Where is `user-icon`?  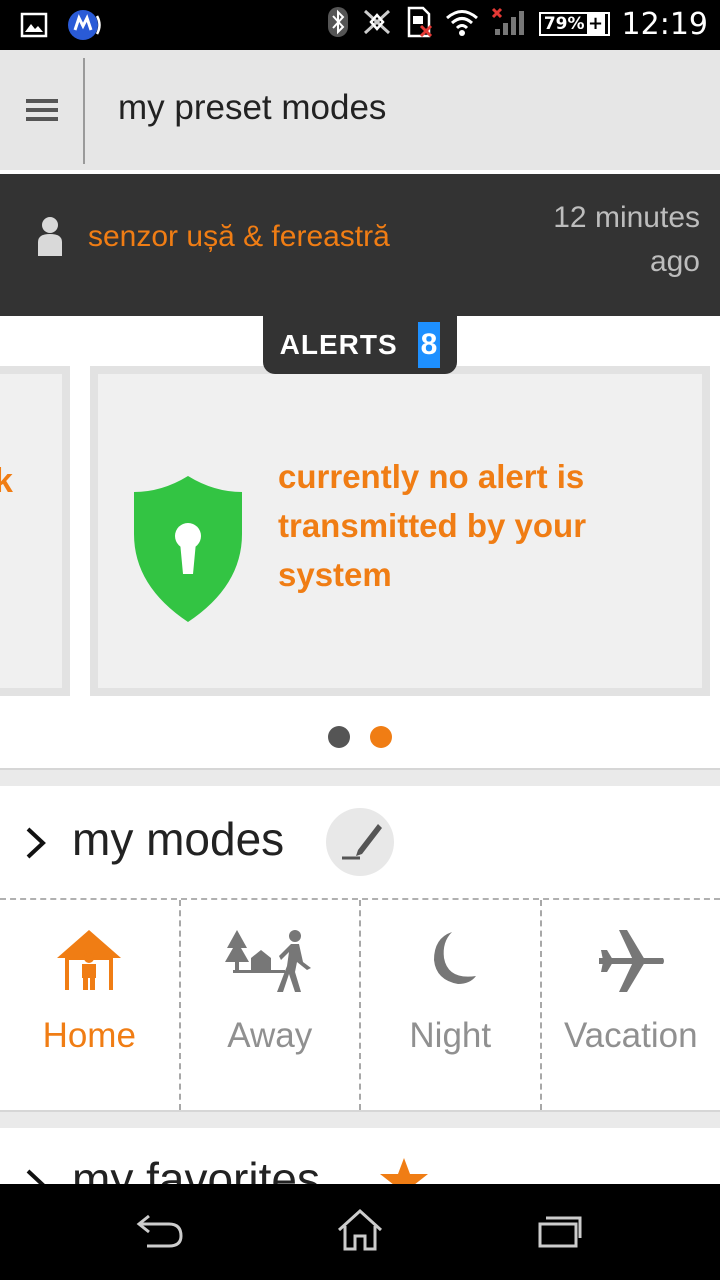 user-icon is located at coordinates (50, 238).